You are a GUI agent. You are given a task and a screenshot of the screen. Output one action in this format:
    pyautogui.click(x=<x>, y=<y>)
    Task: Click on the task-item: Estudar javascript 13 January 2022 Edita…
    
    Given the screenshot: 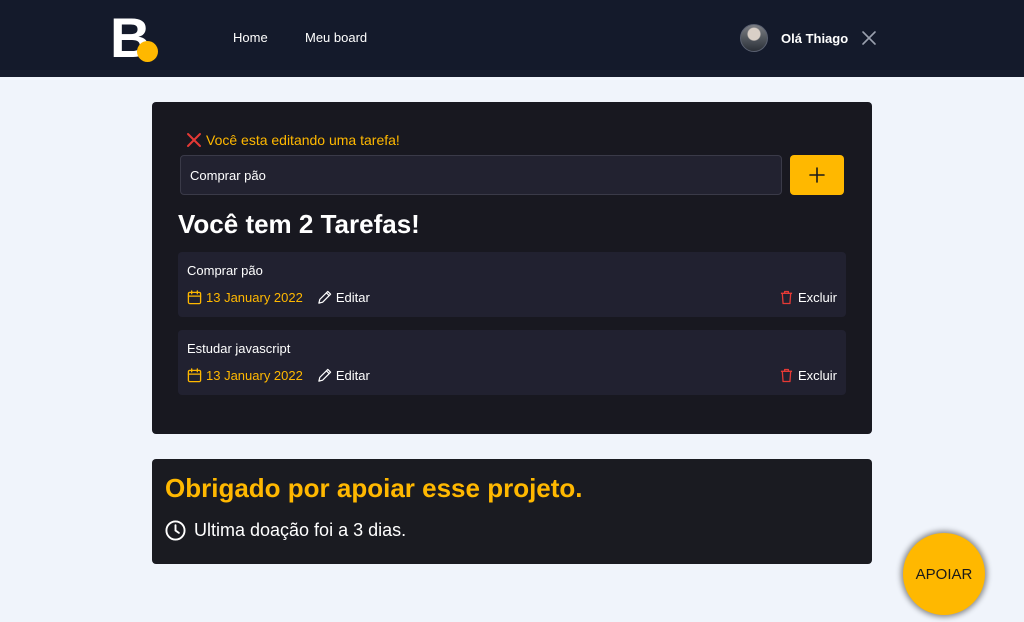 What is the action you would take?
    pyautogui.click(x=512, y=362)
    